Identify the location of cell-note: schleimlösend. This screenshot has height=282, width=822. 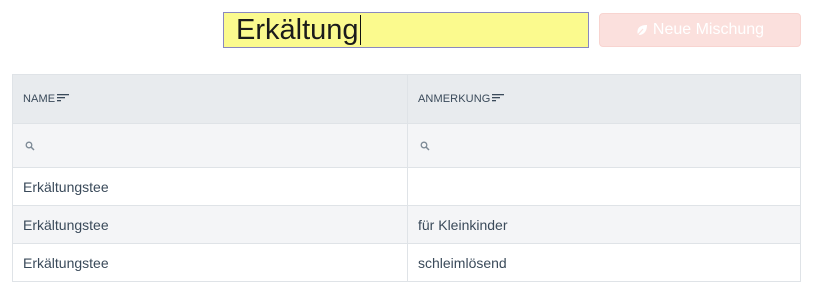
(604, 262).